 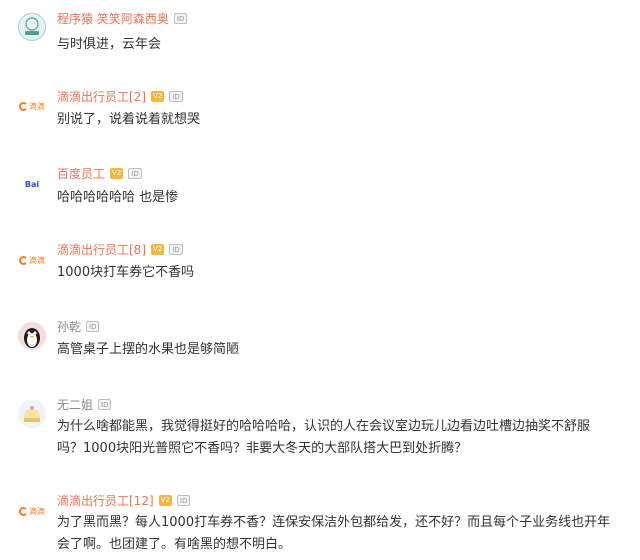 I want to click on comment-text: 1000块打车券它不香吗, so click(x=126, y=272).